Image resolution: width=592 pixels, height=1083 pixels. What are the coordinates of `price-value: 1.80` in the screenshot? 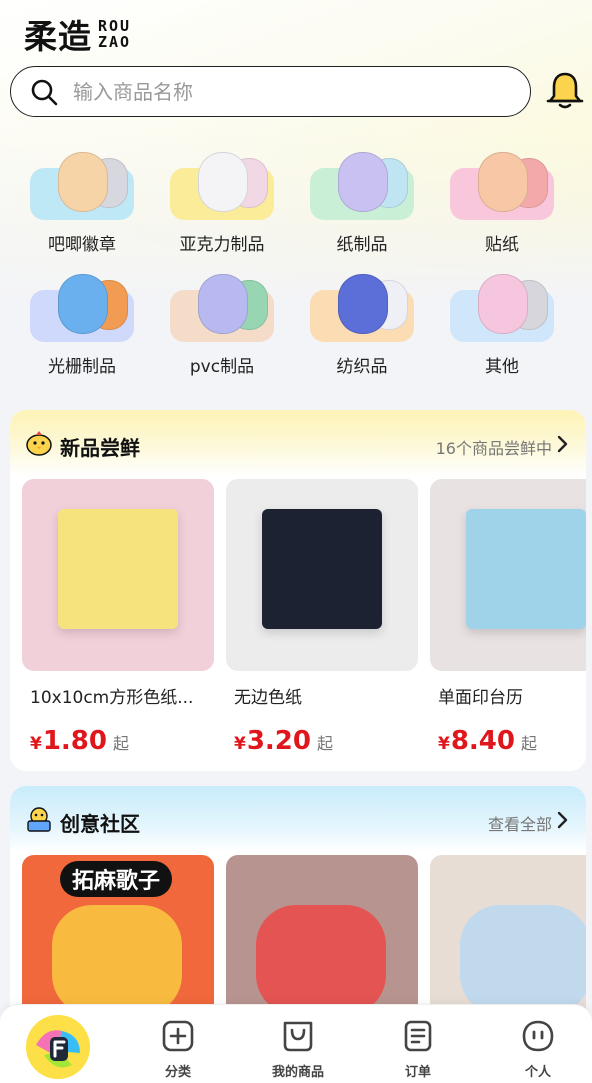 It's located at (74, 741).